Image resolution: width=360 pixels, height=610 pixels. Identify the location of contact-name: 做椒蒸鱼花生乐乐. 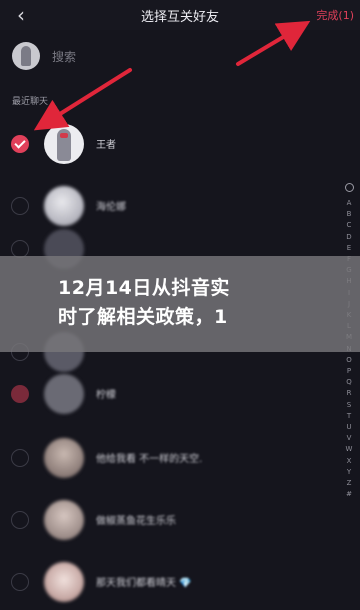
(136, 521).